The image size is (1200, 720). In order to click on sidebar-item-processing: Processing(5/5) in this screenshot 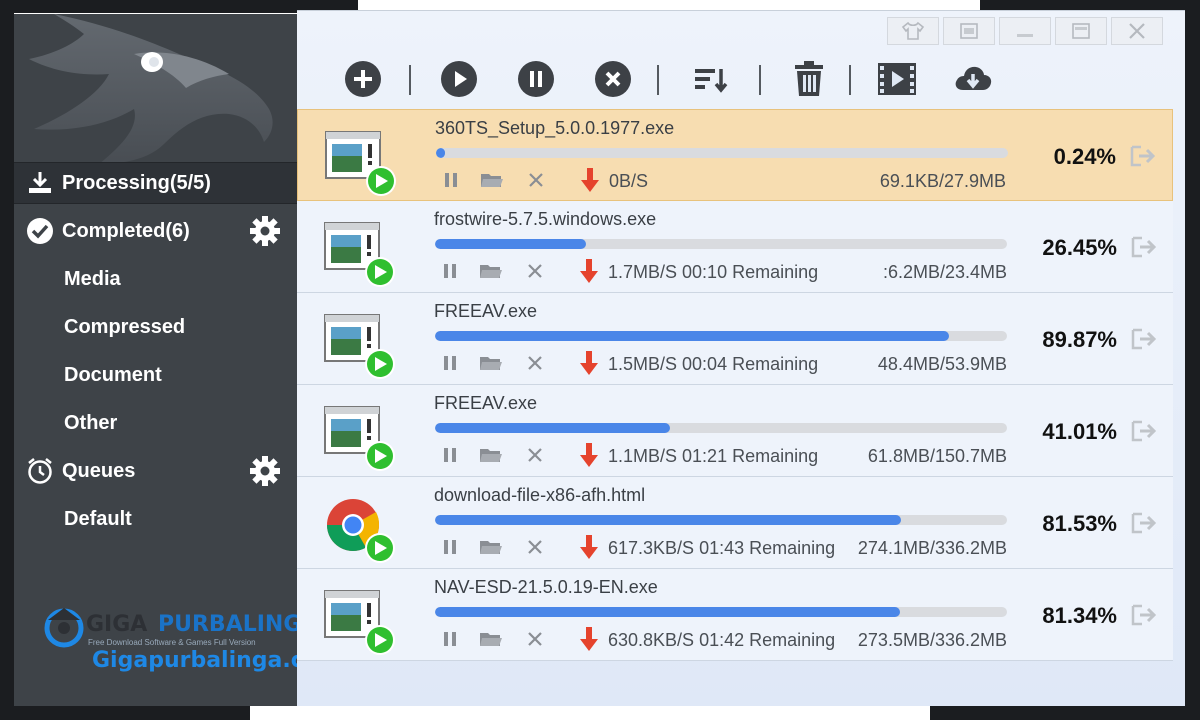, I will do `click(155, 183)`.